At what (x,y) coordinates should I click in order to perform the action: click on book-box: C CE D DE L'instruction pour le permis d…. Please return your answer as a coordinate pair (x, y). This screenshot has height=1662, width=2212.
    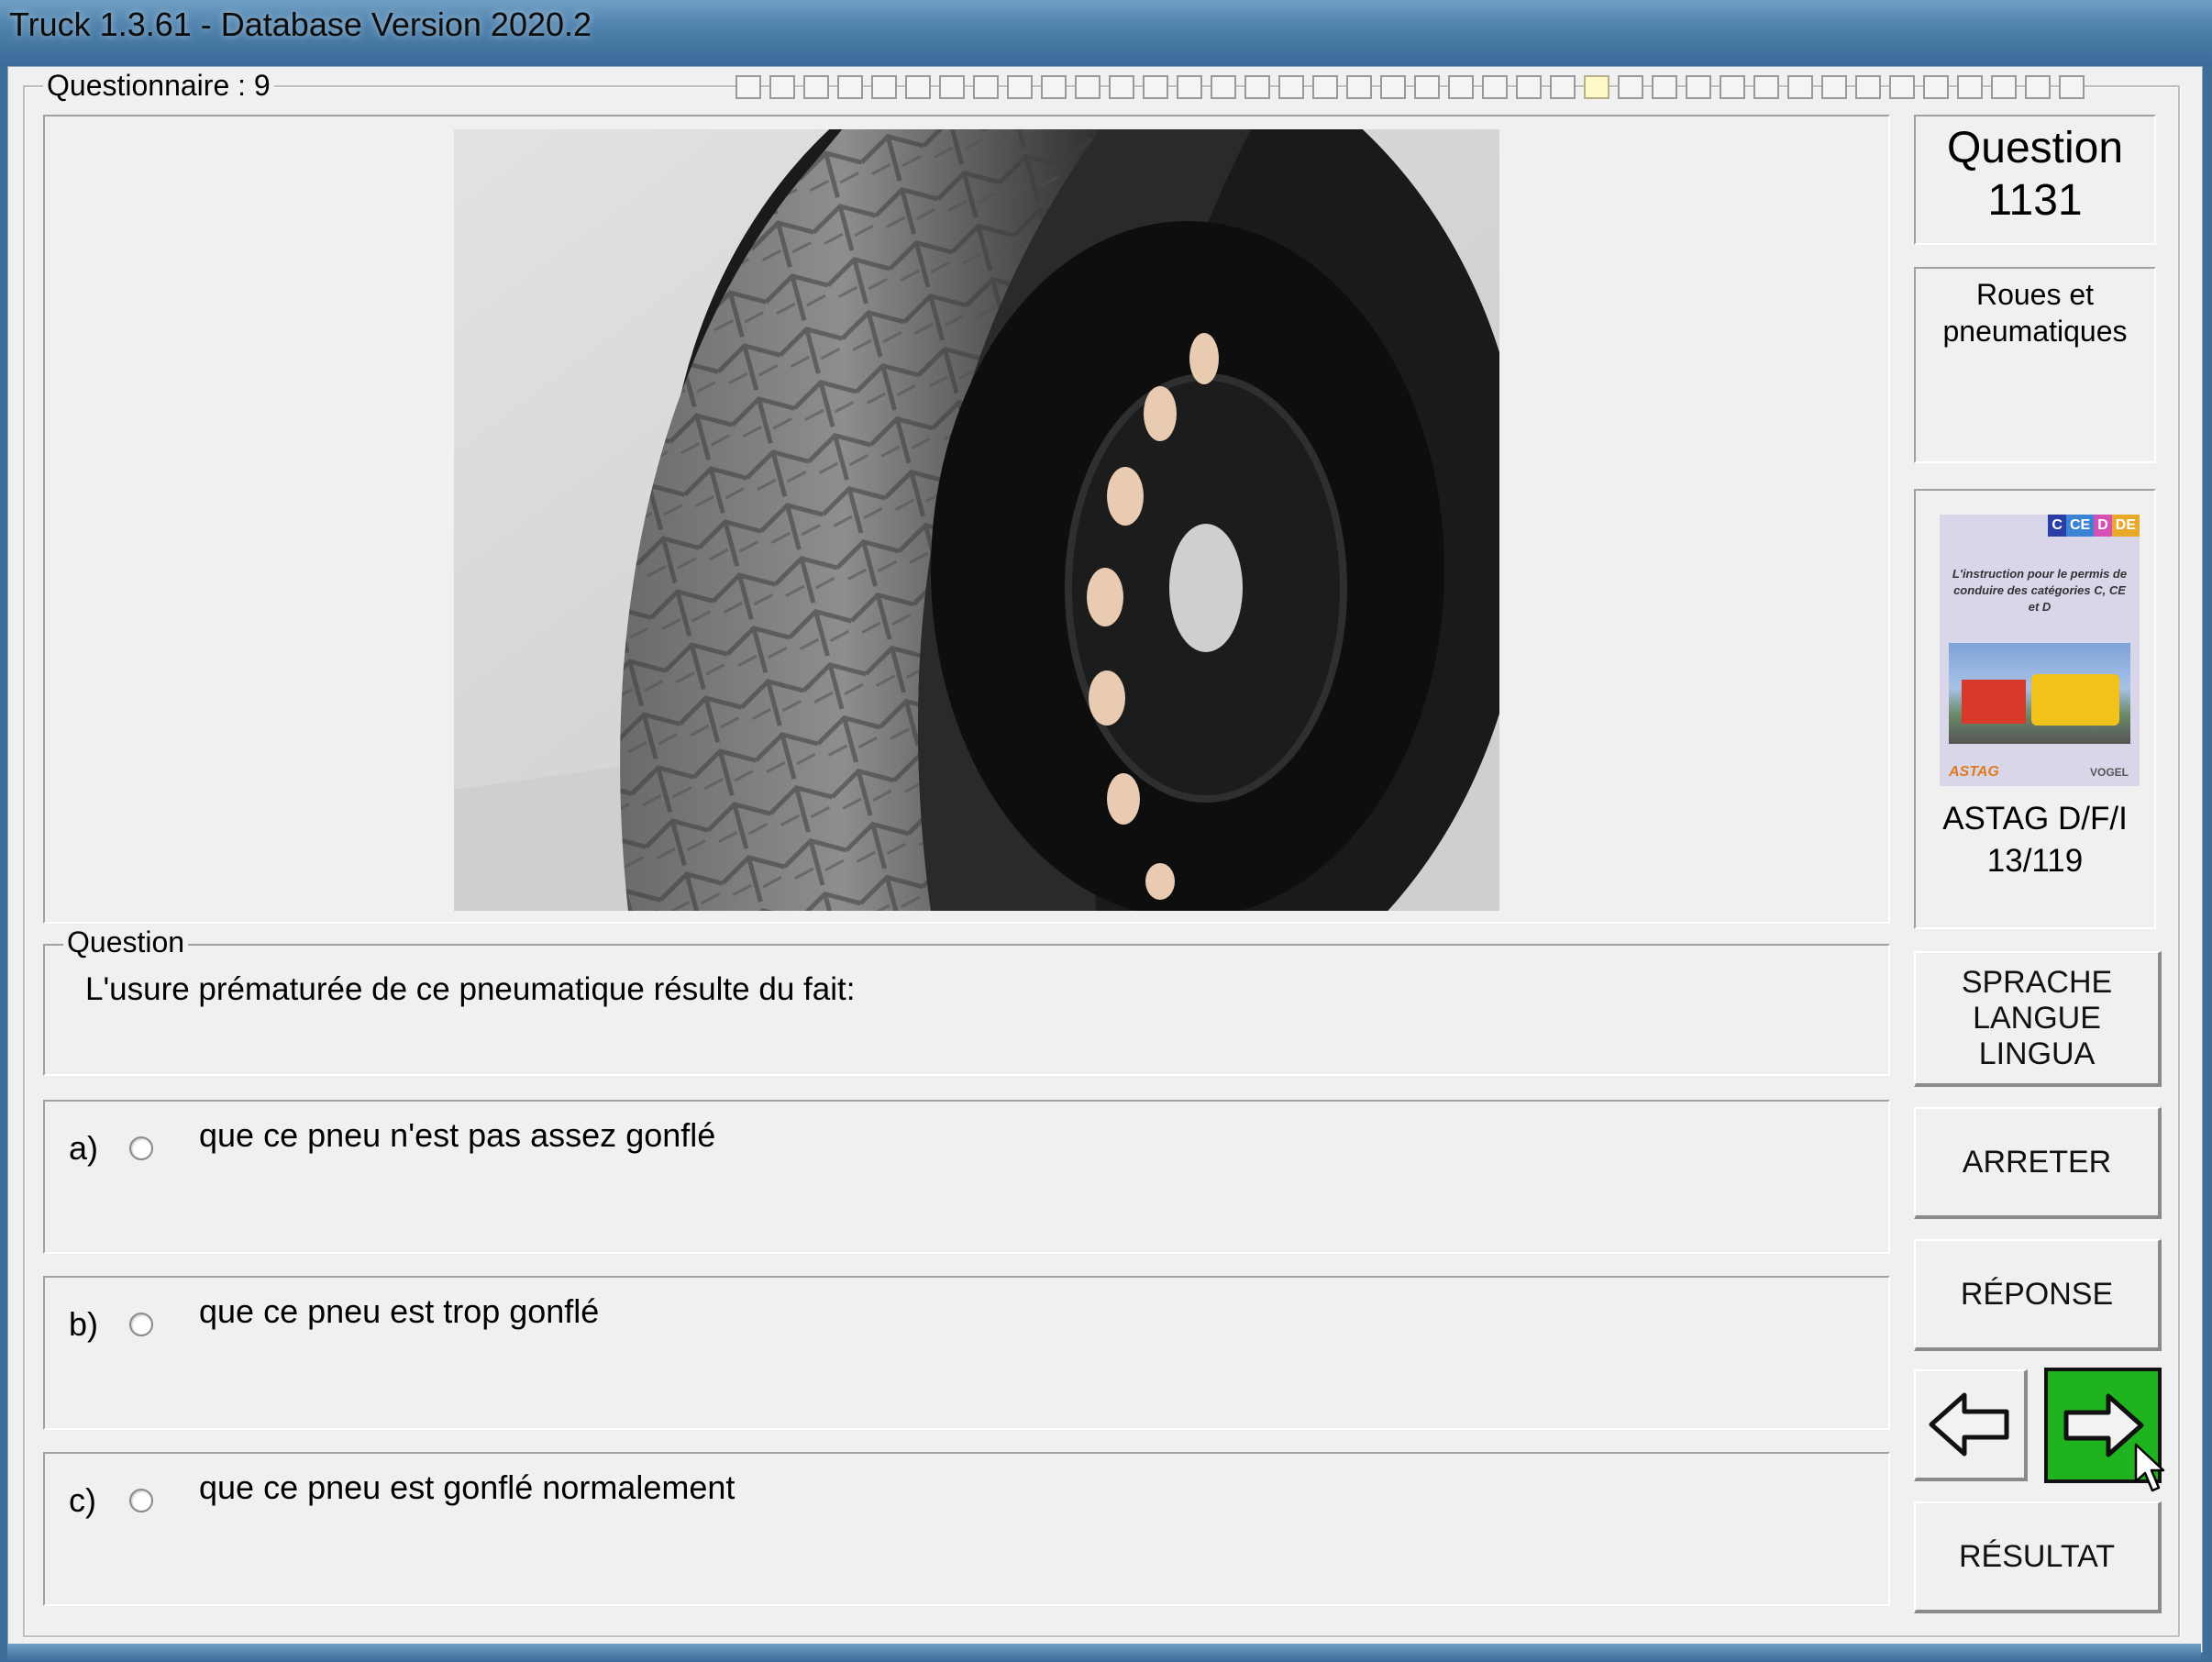
    Looking at the image, I should click on (2035, 709).